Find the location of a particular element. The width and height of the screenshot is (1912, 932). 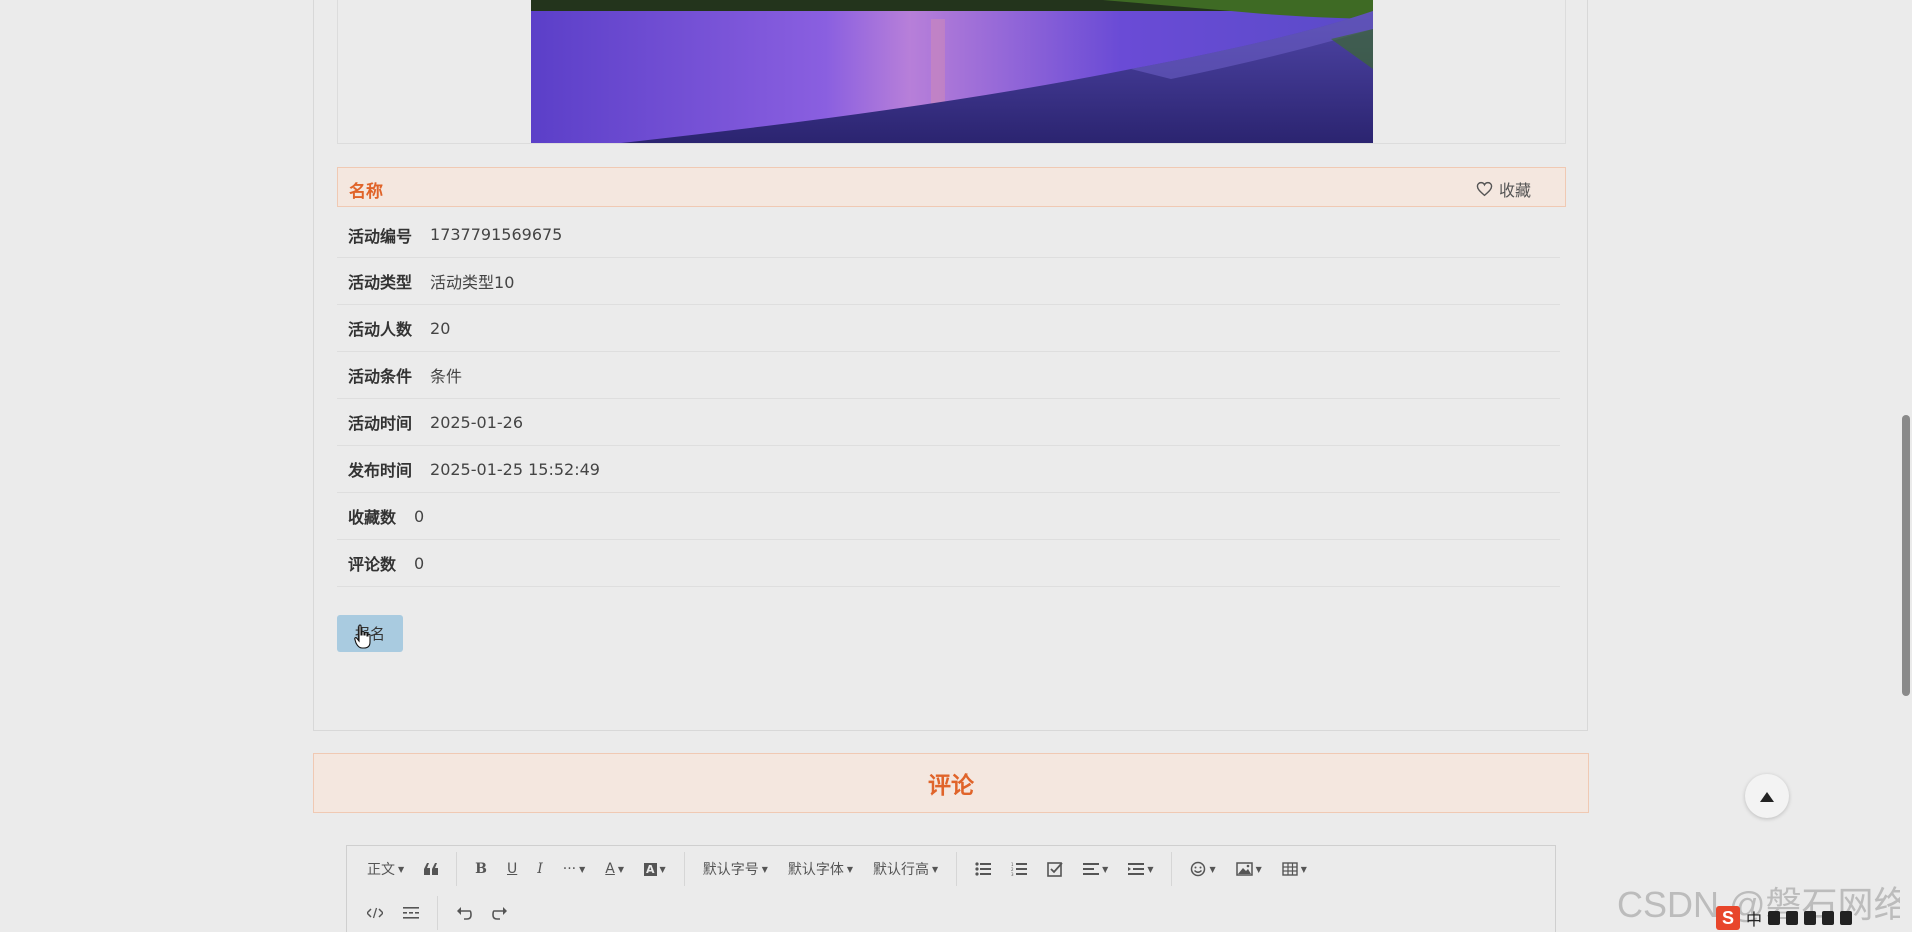

detail-title-bar: 名称 收藏 is located at coordinates (951, 187).